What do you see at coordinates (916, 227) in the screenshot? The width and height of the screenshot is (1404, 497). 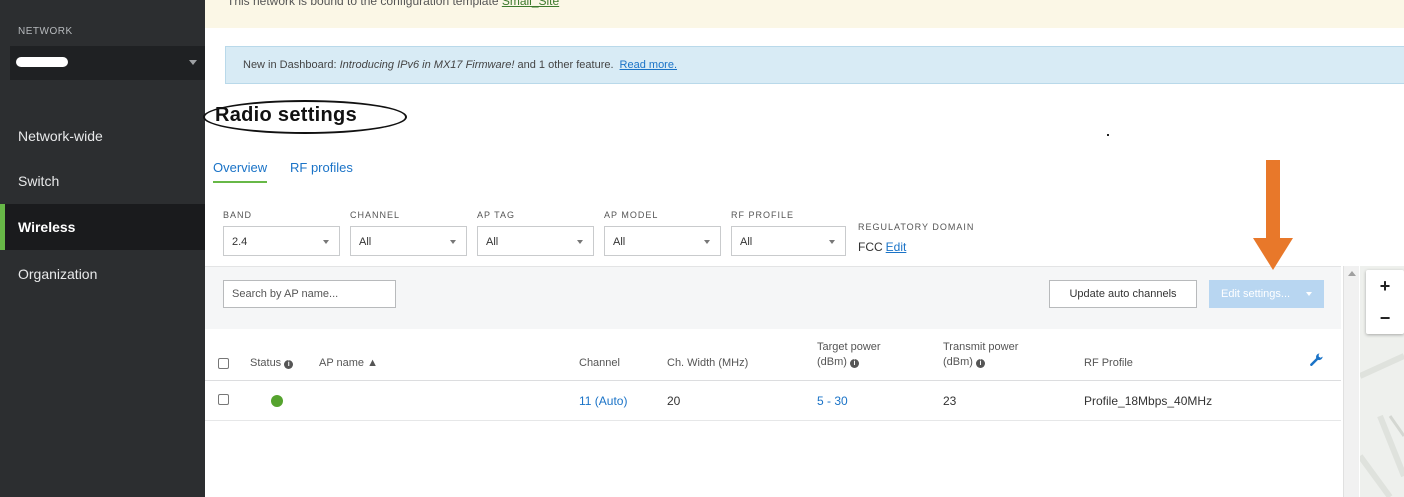 I see `regulatory-domain-label: REGULATORY DOMAIN` at bounding box center [916, 227].